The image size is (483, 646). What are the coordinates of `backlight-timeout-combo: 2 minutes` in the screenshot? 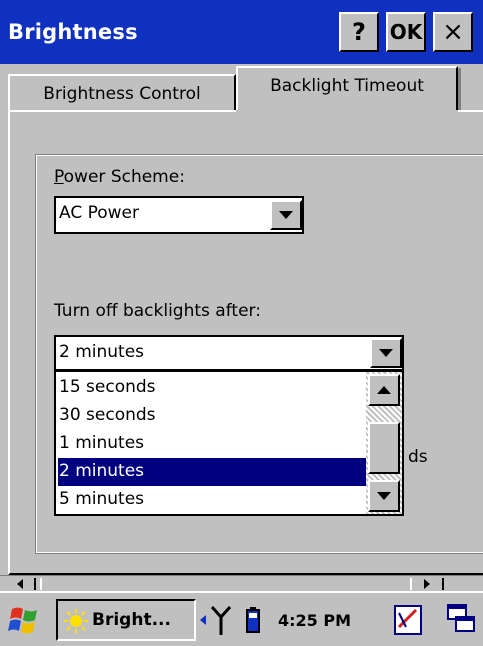 It's located at (229, 353).